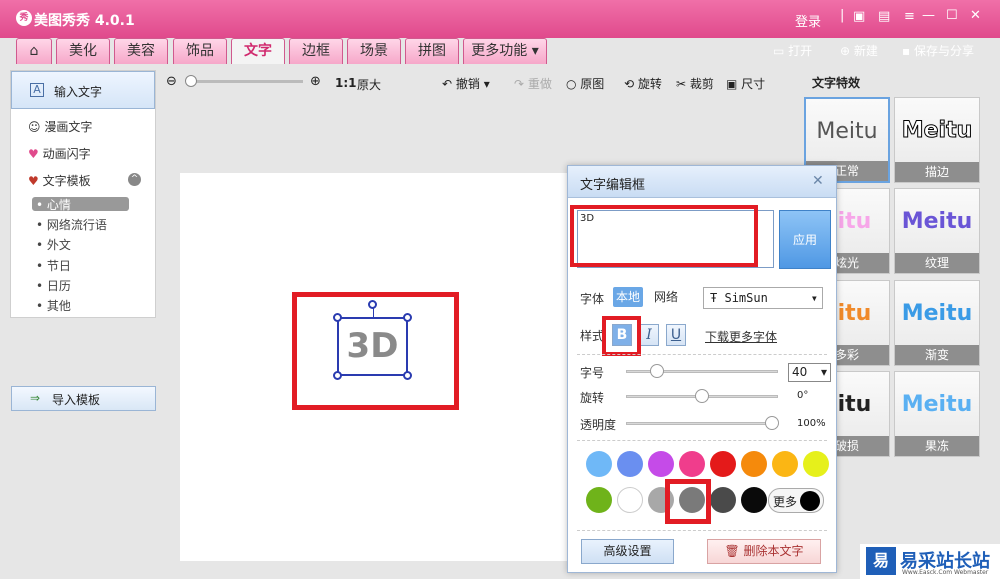 This screenshot has height=579, width=1000. What do you see at coordinates (505, 51) in the screenshot?
I see `tab-more: 更多功能 ▾` at bounding box center [505, 51].